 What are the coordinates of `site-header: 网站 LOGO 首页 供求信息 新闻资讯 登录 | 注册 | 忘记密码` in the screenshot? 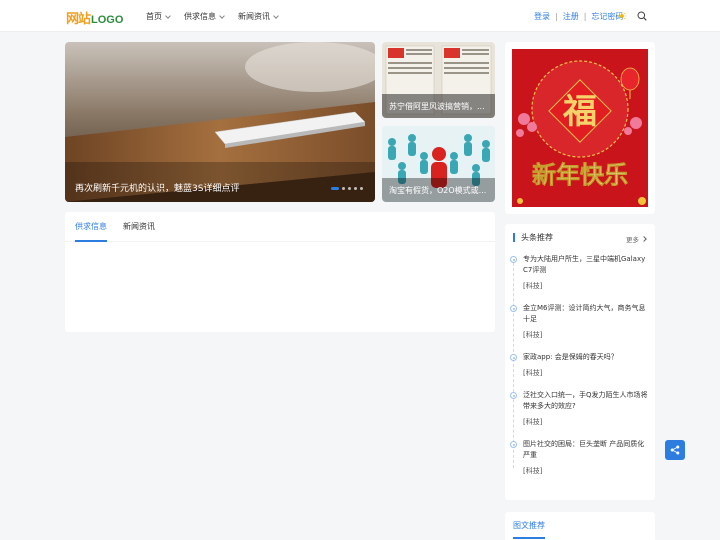 It's located at (360, 16).